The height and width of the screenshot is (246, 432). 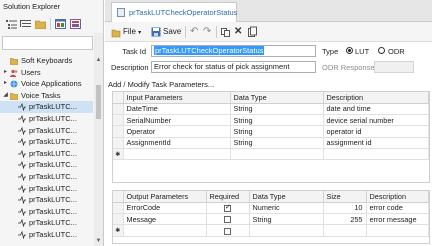 I want to click on table-row: AssignmentId String assignment id, so click(x=271, y=143).